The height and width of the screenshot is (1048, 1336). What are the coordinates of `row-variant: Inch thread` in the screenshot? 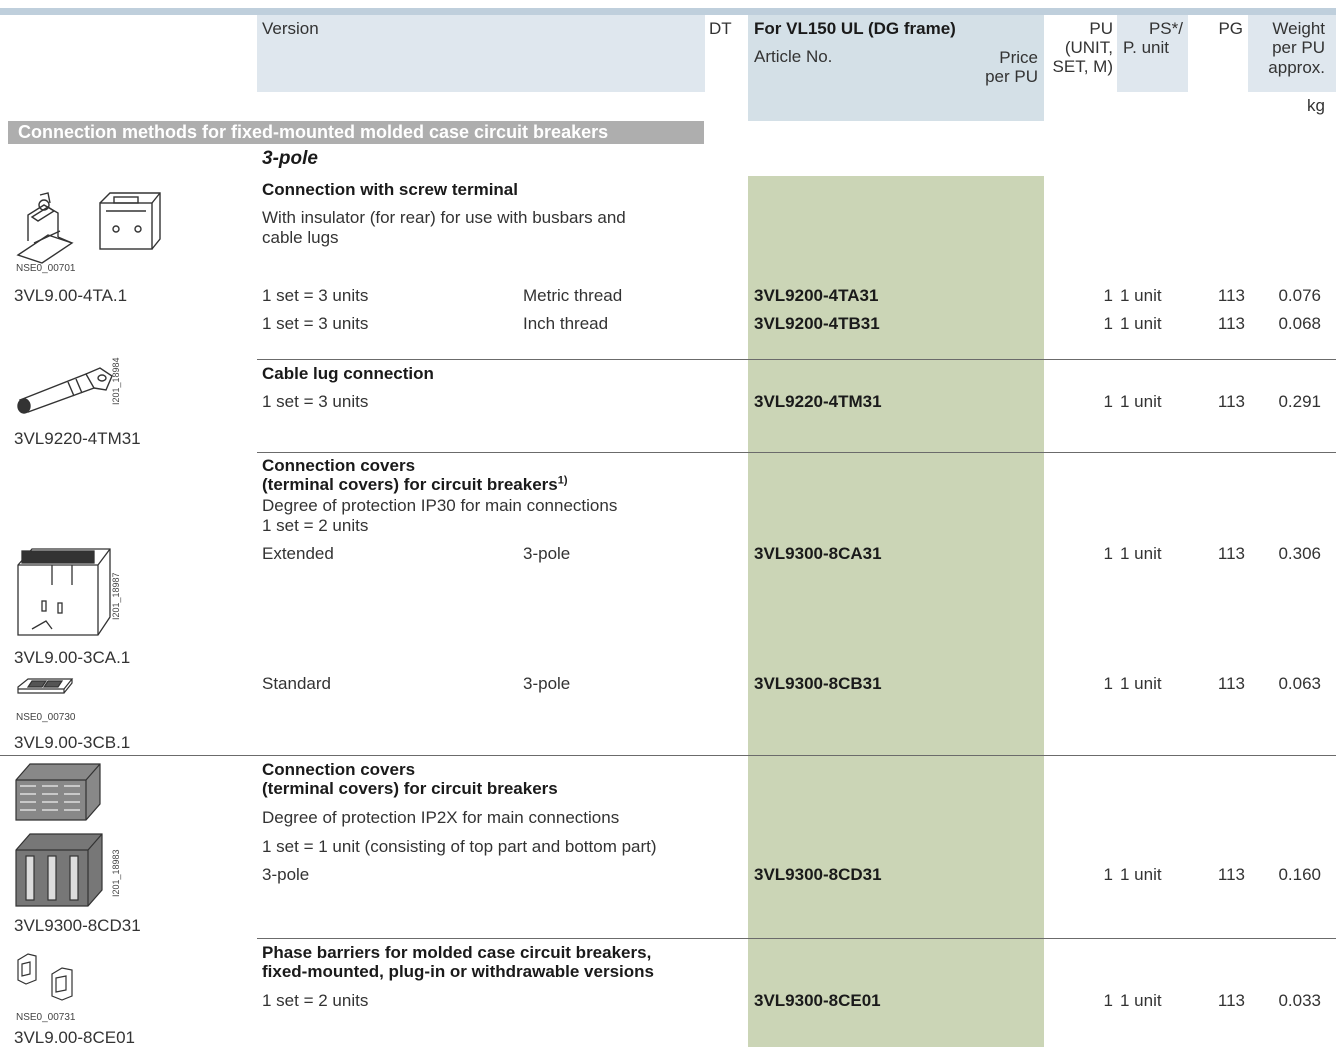 It's located at (566, 323).